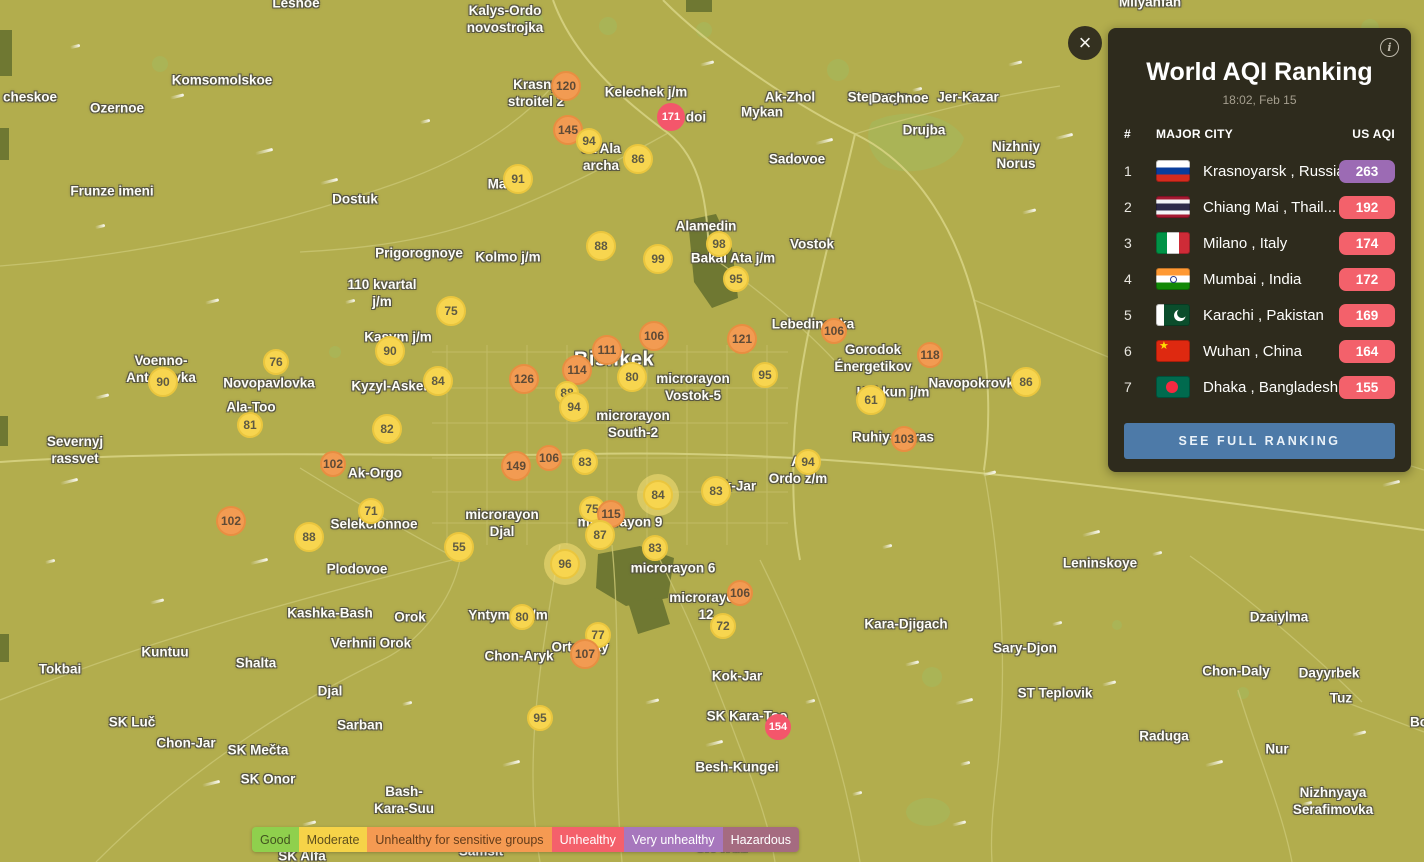 The width and height of the screenshot is (1424, 862). I want to click on aqi-badge: 169, so click(1367, 315).